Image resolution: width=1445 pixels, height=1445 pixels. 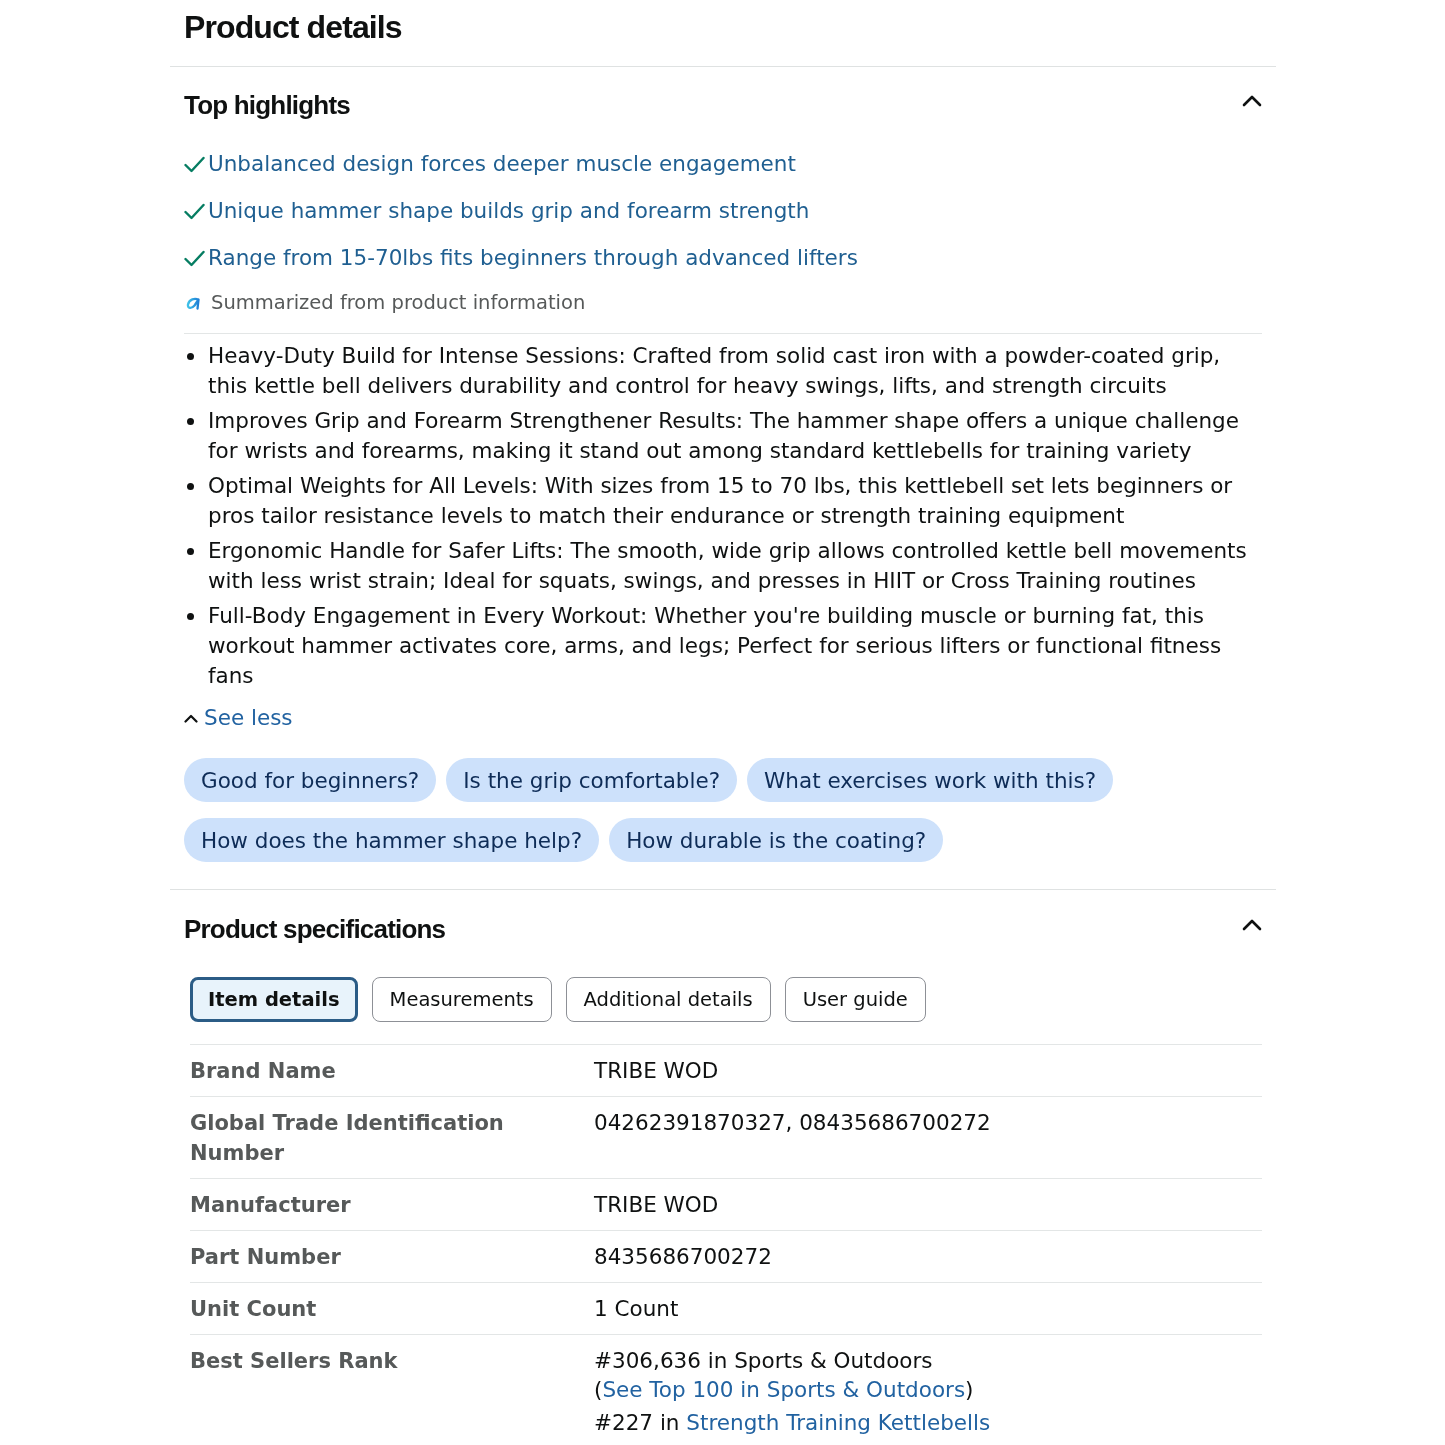 I want to click on spec-label: Manufacturer, so click(x=271, y=1205).